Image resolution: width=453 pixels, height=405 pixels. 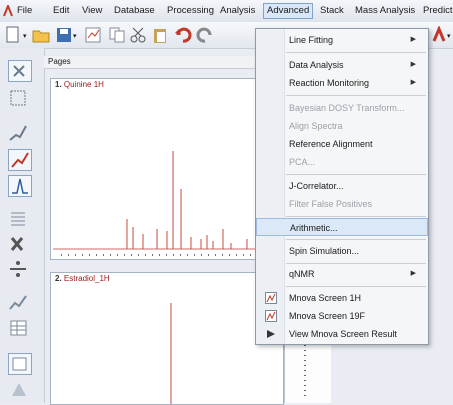 What do you see at coordinates (436, 11) in the screenshot?
I see `menu-predict: Predict` at bounding box center [436, 11].